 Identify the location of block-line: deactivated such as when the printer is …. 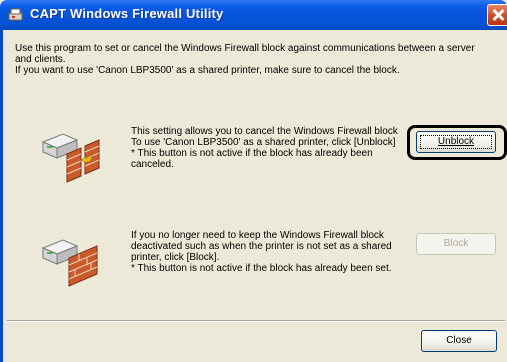
(261, 246).